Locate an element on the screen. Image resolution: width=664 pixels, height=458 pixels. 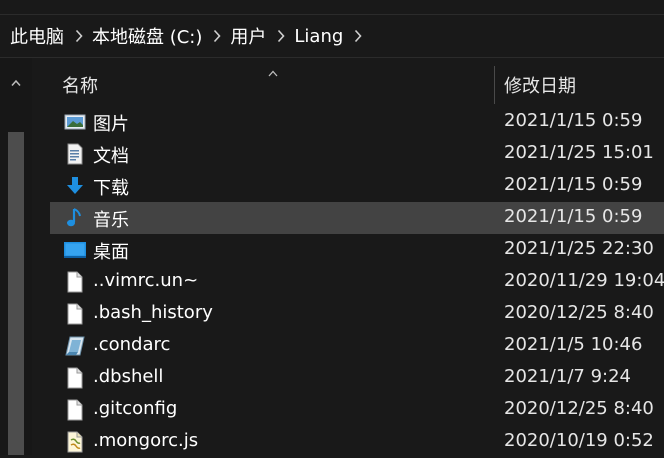
file-row: 下载 2021/1/15 0:59 is located at coordinates (357, 186).